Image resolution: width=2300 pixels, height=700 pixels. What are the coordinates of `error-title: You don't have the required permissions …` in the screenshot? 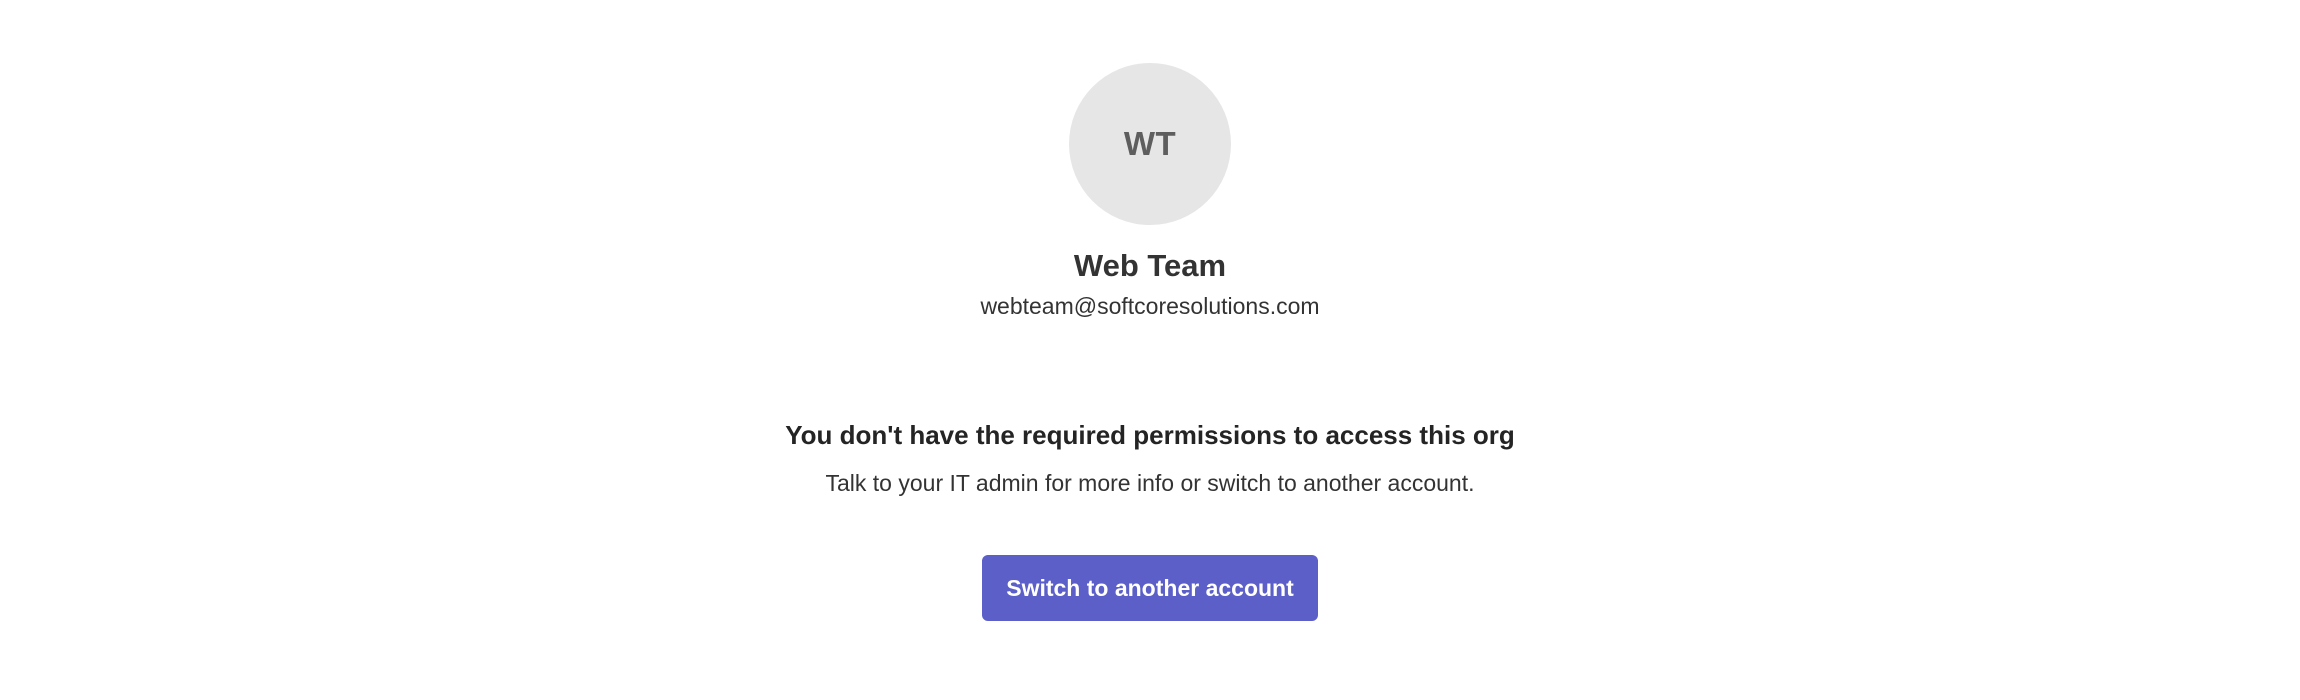 It's located at (1150, 435).